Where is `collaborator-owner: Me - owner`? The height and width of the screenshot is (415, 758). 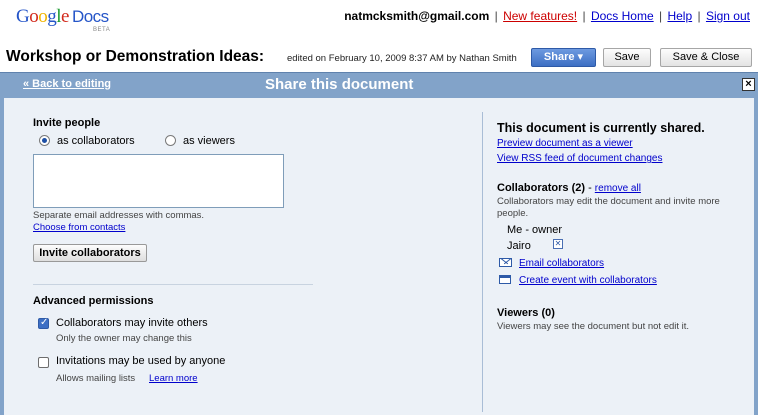 collaborator-owner: Me - owner is located at coordinates (535, 230).